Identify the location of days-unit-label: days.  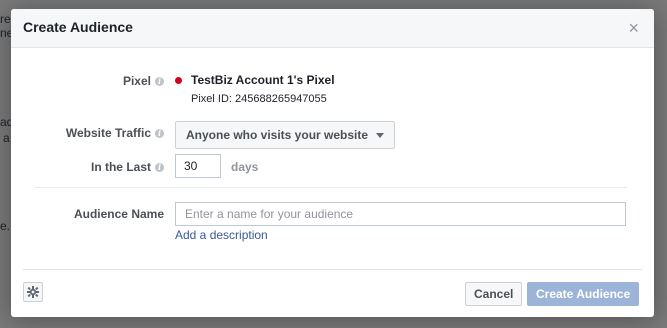
(245, 167).